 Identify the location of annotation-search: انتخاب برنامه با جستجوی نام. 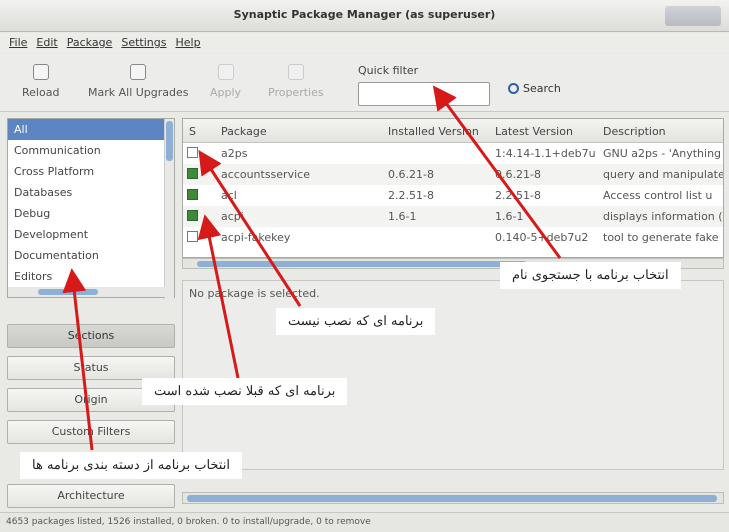
(590, 275).